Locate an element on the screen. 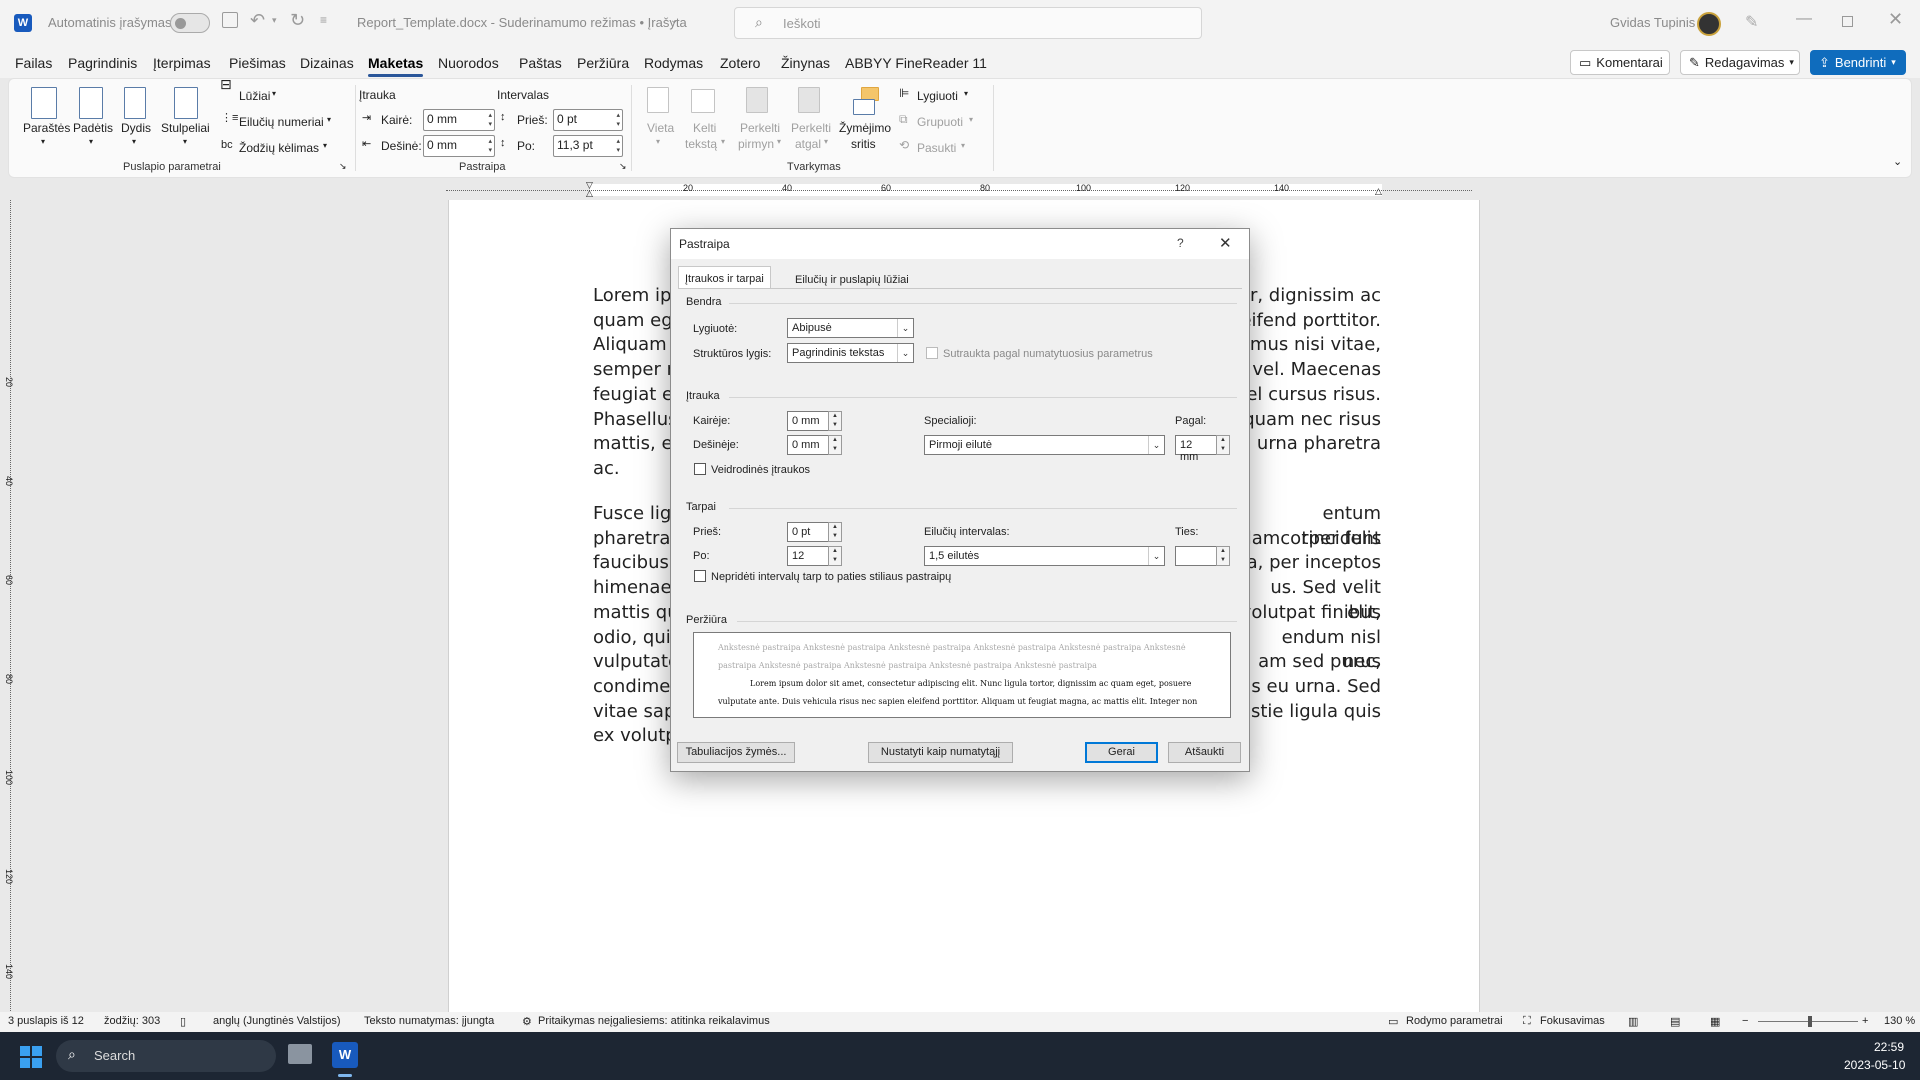  hyphenation-button: Žodžių kėlimas is located at coordinates (279, 148).